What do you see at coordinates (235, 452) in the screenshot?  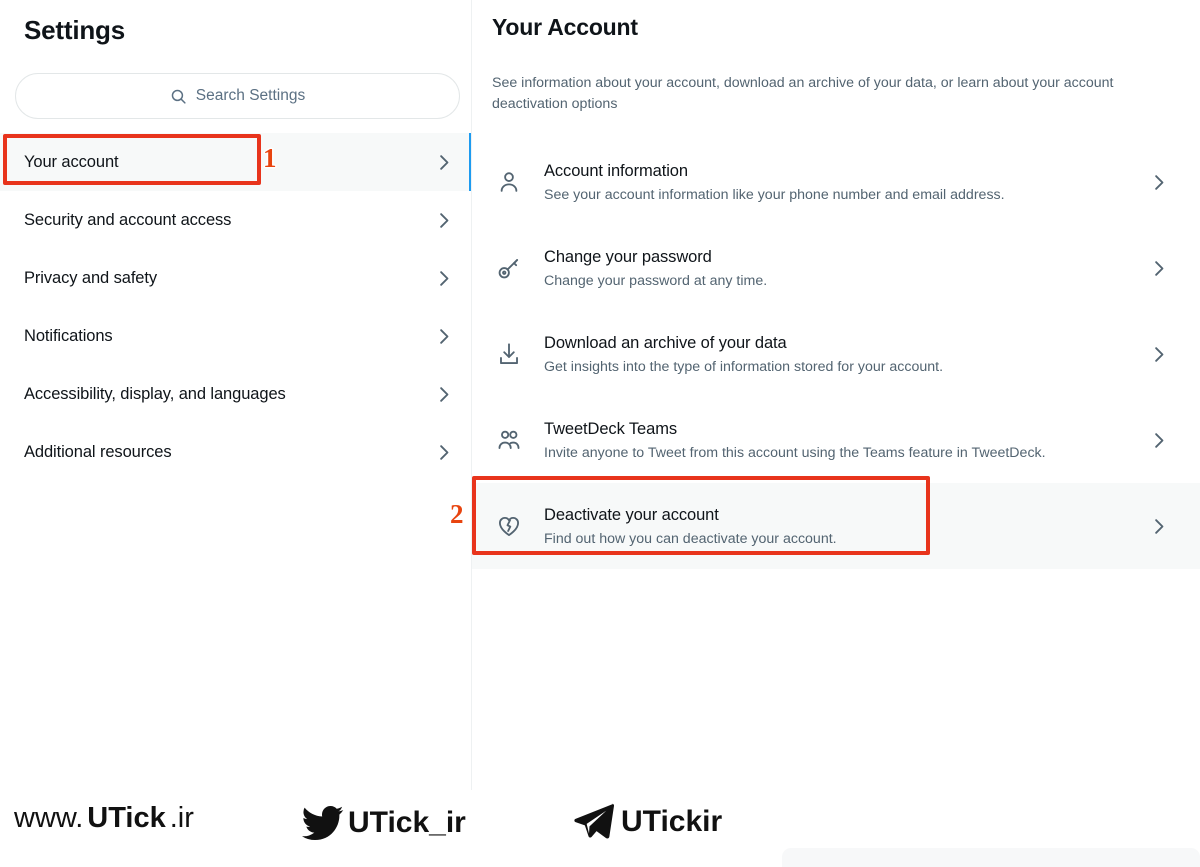 I see `sidebar-item-additional-resources: Additional resources` at bounding box center [235, 452].